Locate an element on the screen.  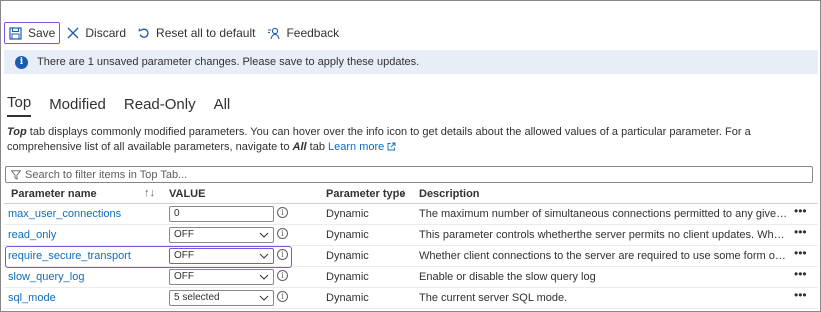
feedback-icon is located at coordinates (274, 33).